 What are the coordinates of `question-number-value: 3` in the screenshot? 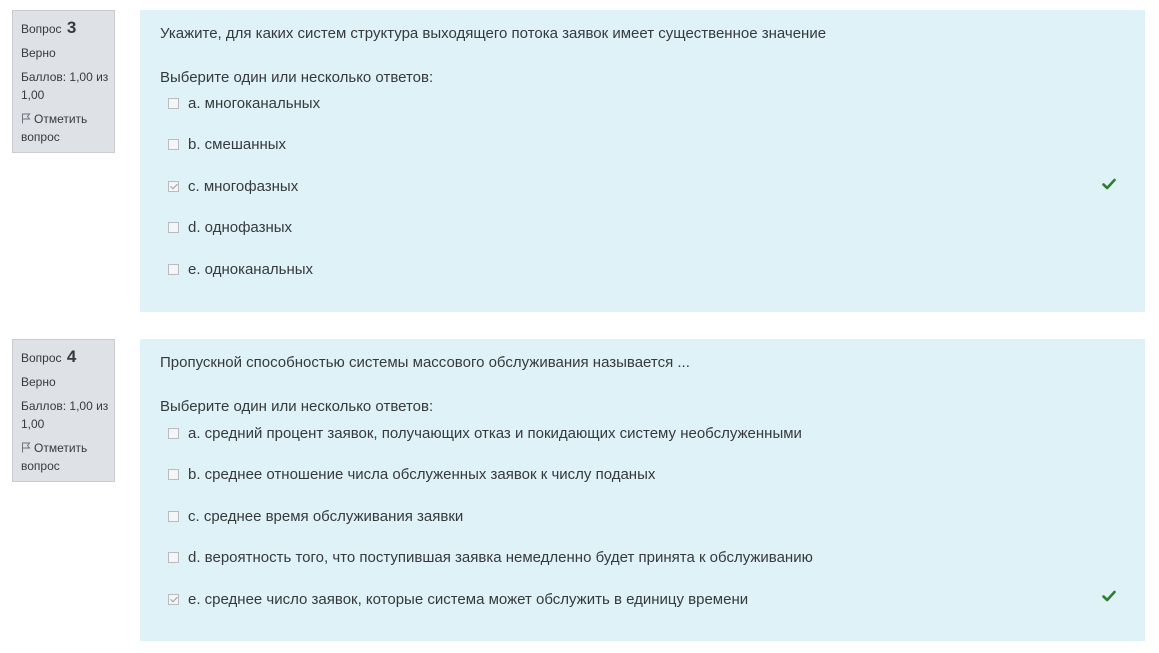 It's located at (71, 27).